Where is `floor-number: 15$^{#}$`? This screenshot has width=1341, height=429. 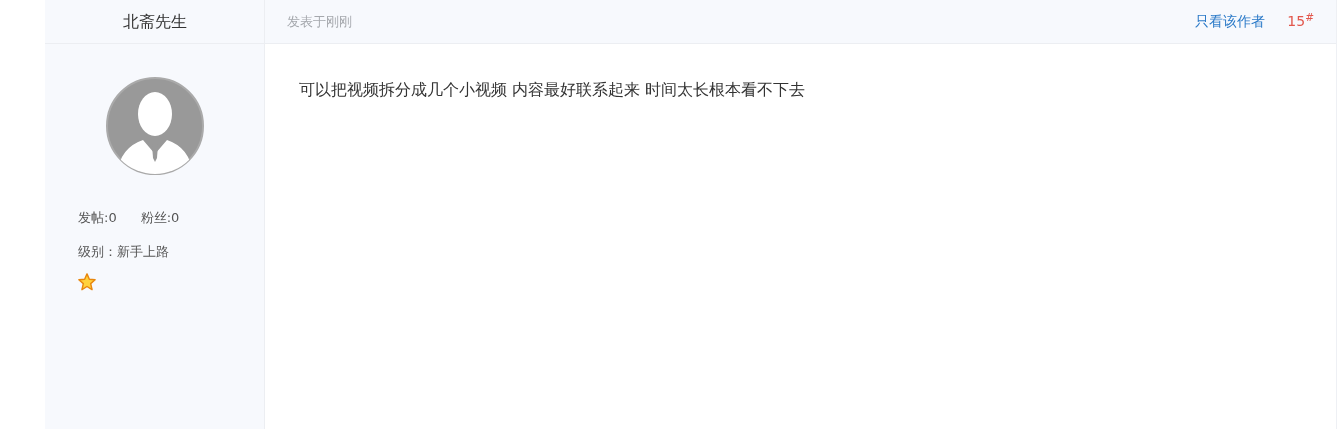
floor-number: 15$^{#}$ is located at coordinates (1300, 21).